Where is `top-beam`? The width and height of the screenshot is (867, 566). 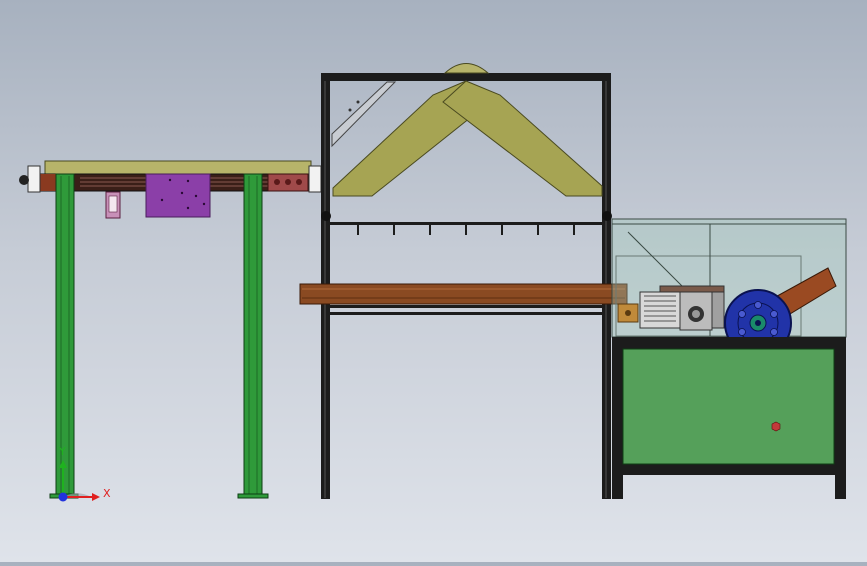
top-beam is located at coordinates (178, 167).